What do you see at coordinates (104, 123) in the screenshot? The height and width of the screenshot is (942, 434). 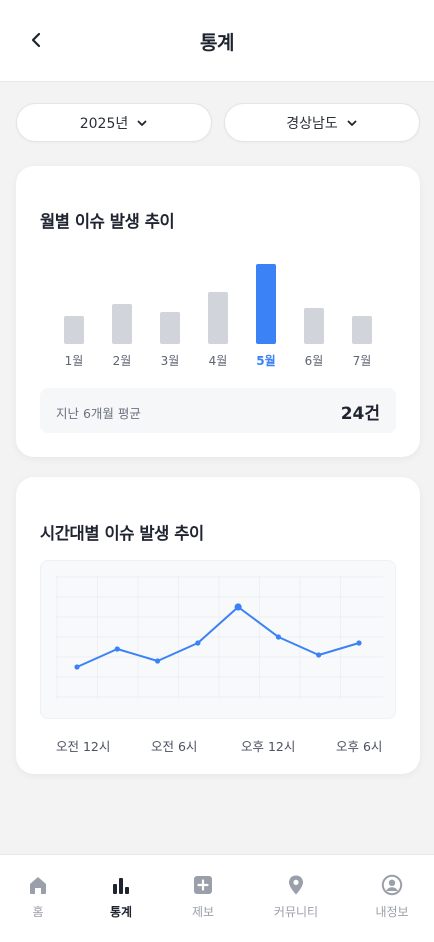 I see `year-select-value: 2025년` at bounding box center [104, 123].